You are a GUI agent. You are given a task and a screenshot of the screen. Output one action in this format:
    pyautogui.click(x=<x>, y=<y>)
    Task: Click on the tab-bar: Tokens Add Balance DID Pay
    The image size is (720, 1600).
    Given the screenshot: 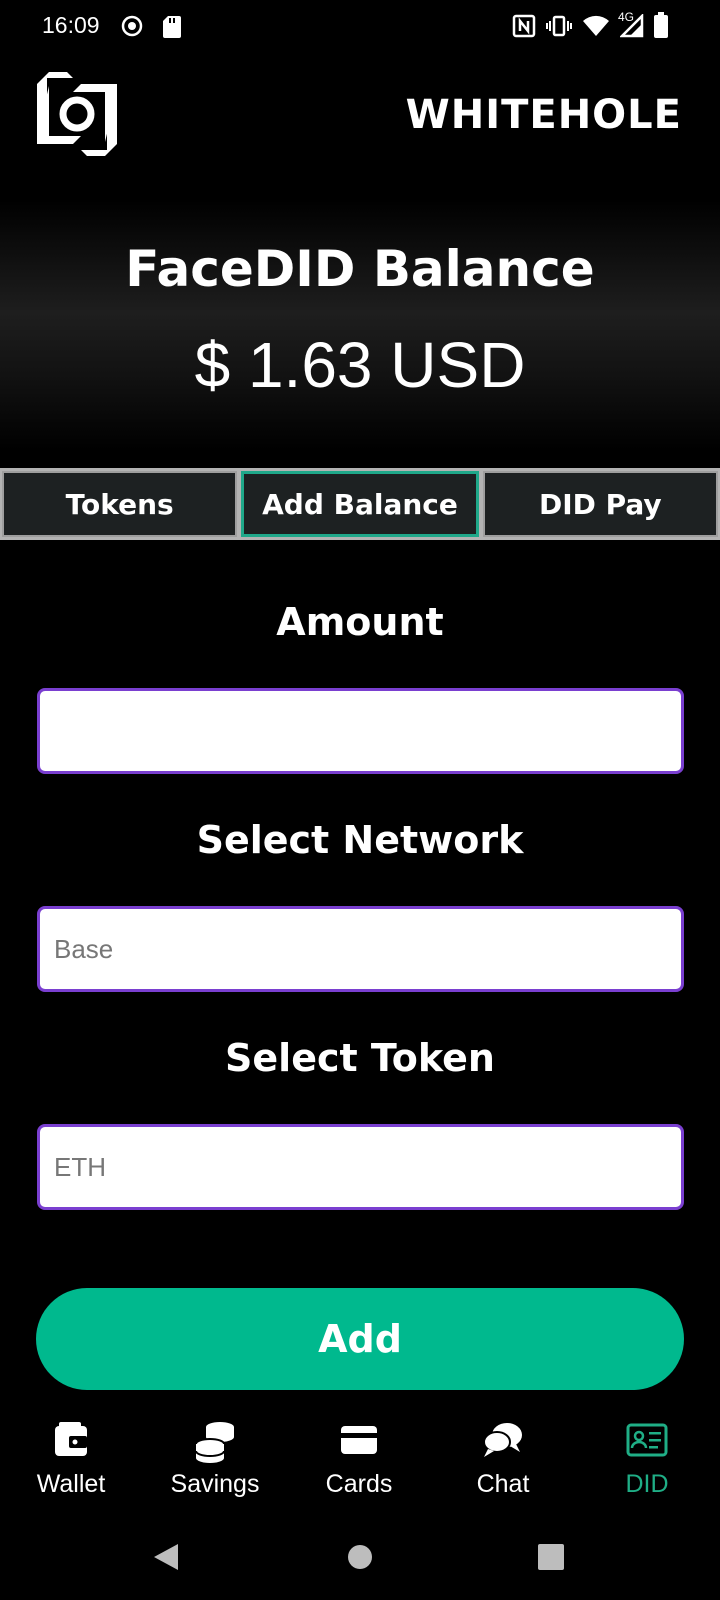 What is the action you would take?
    pyautogui.click(x=360, y=504)
    